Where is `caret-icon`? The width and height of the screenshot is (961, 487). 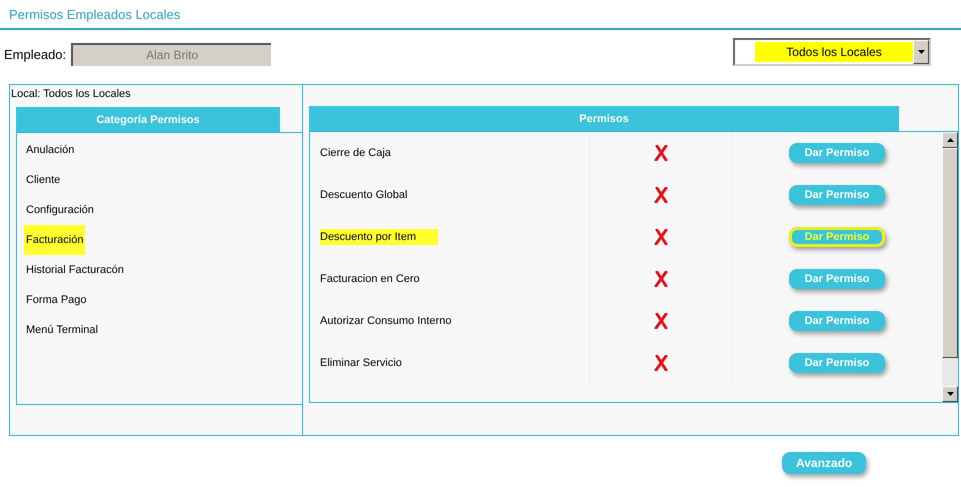 caret-icon is located at coordinates (921, 52).